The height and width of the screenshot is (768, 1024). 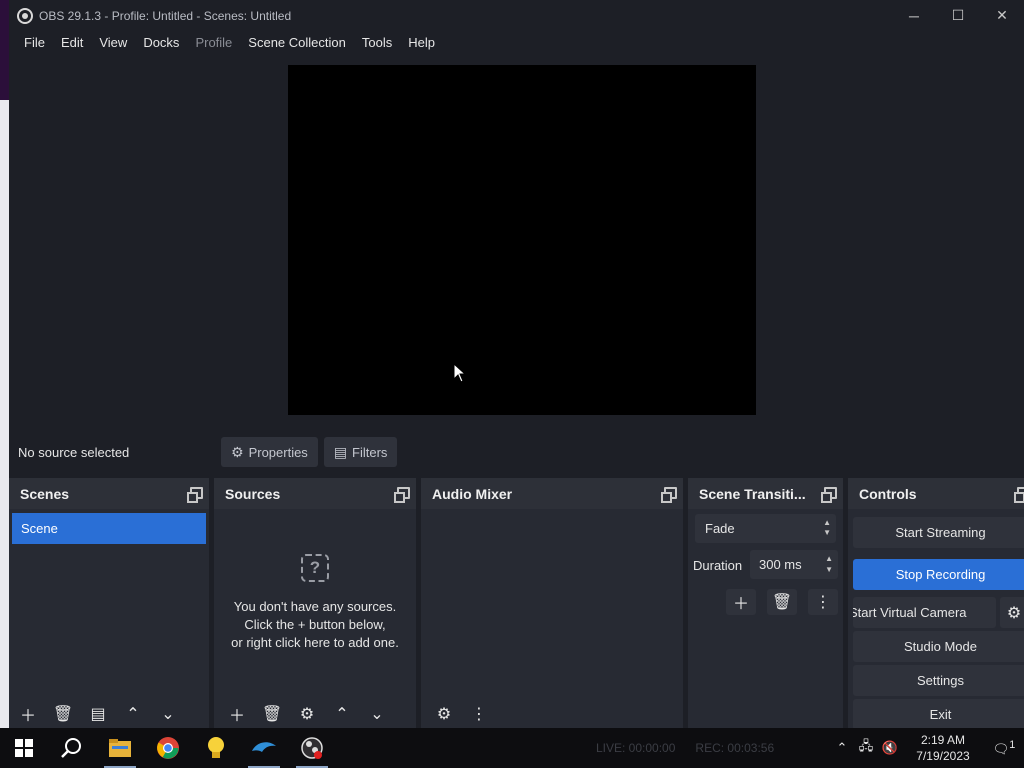 What do you see at coordinates (315, 493) in the screenshot?
I see `sources-dock-title: Sources` at bounding box center [315, 493].